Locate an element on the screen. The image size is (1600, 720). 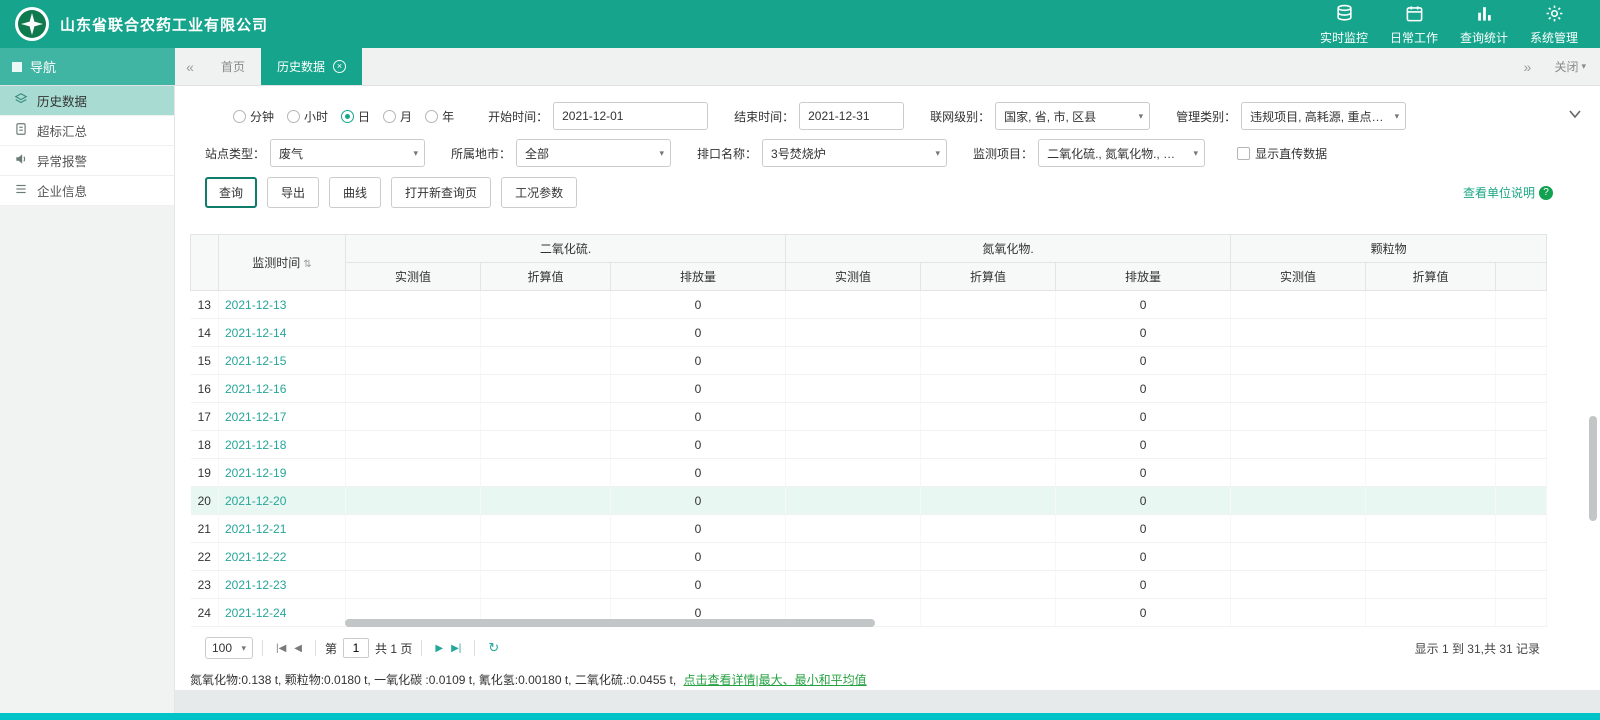
date-link: 2021-12-19 is located at coordinates (255, 473).